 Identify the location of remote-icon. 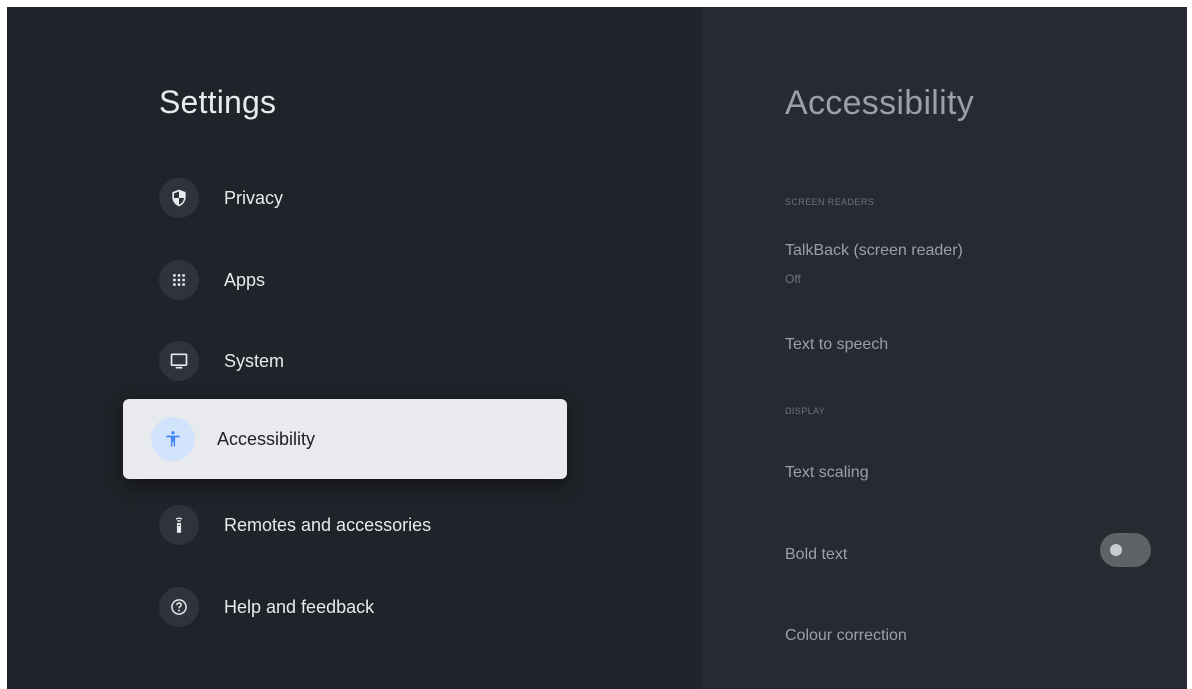
(179, 525).